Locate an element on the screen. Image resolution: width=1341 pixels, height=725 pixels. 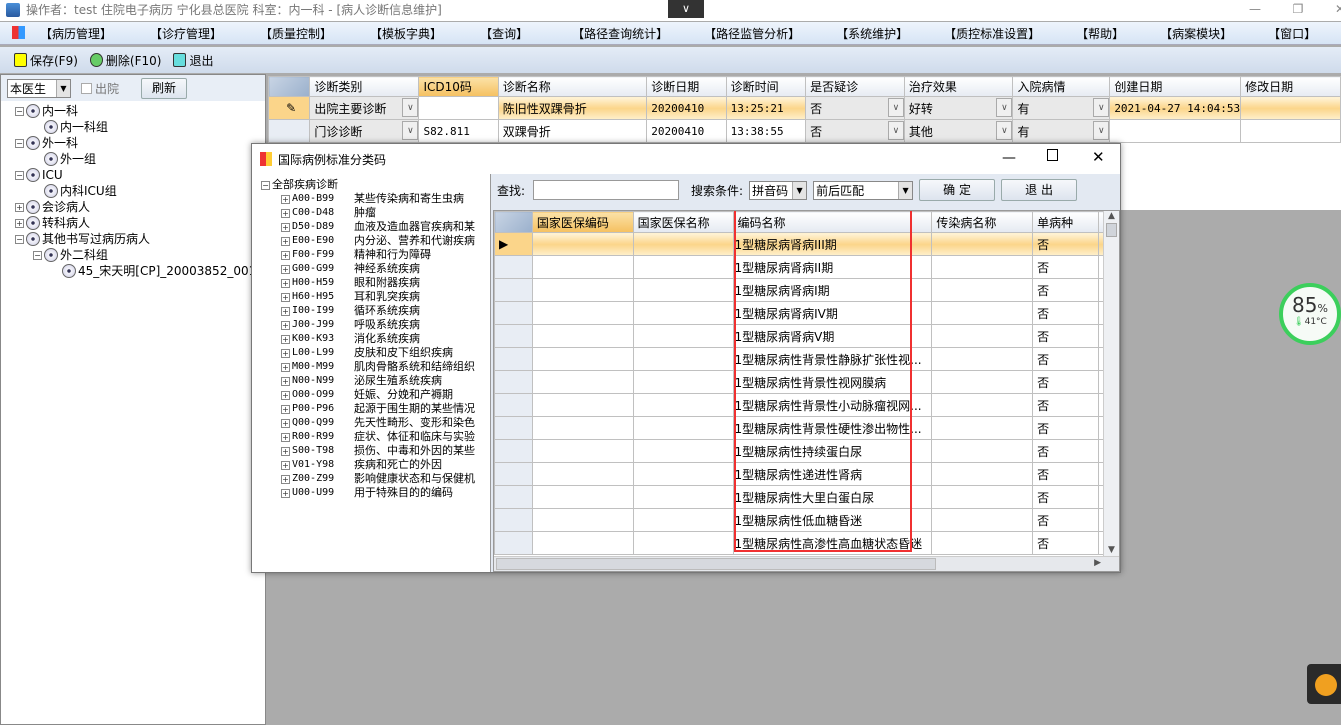
menu-item: 【质量控制】 is located at coordinates (296, 33).